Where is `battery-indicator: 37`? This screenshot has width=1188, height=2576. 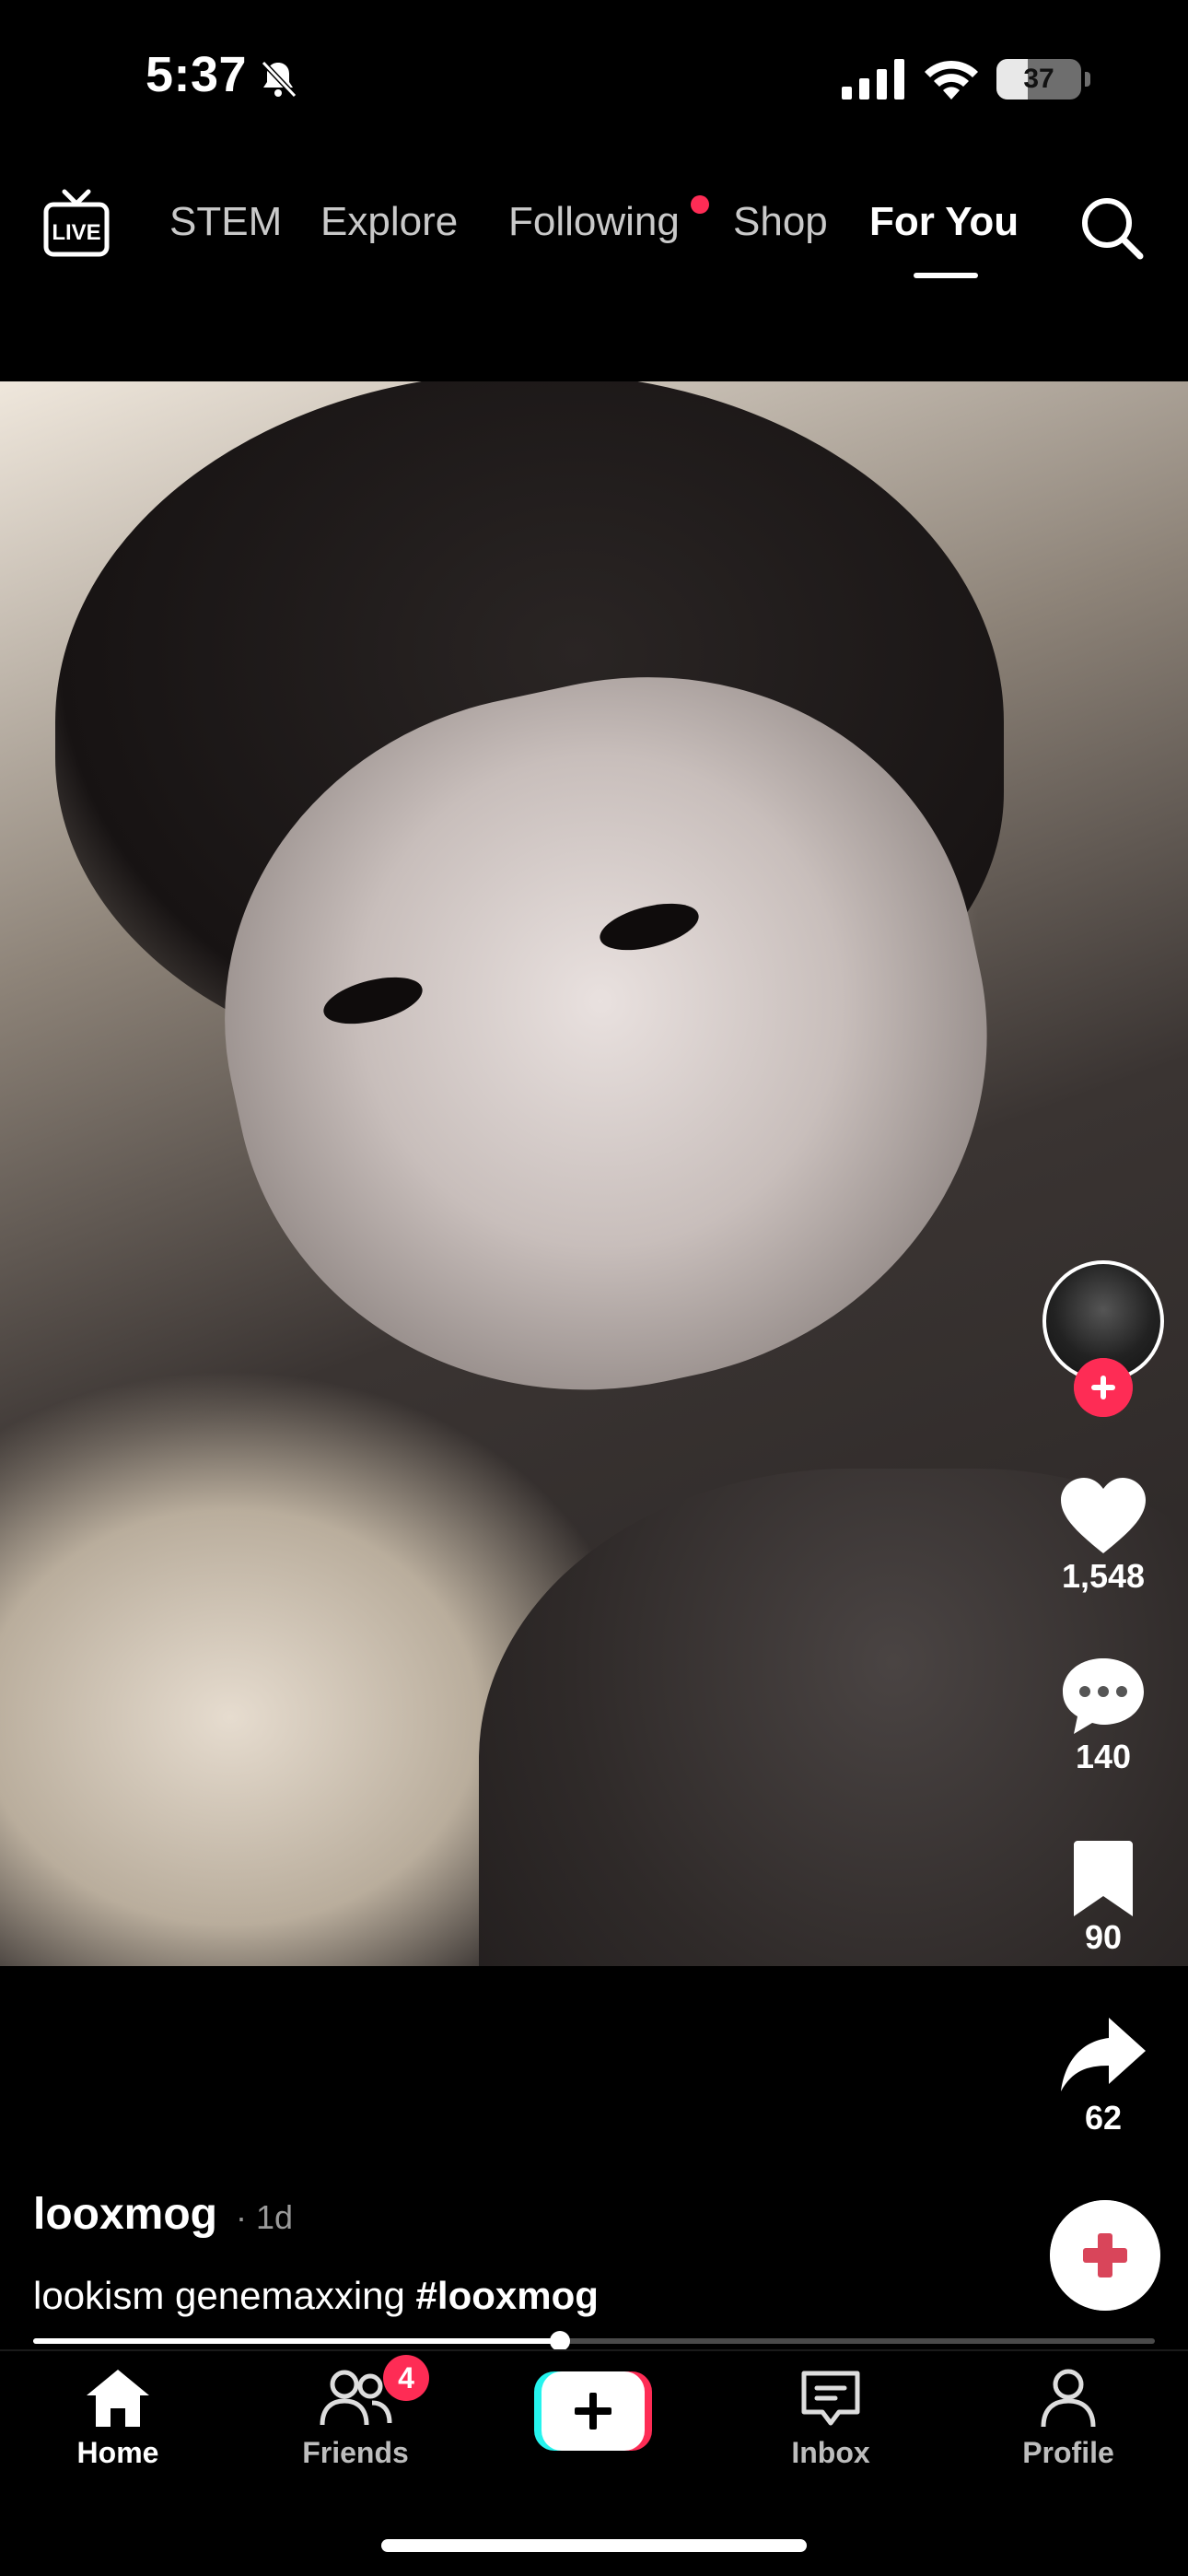 battery-indicator: 37 is located at coordinates (1044, 79).